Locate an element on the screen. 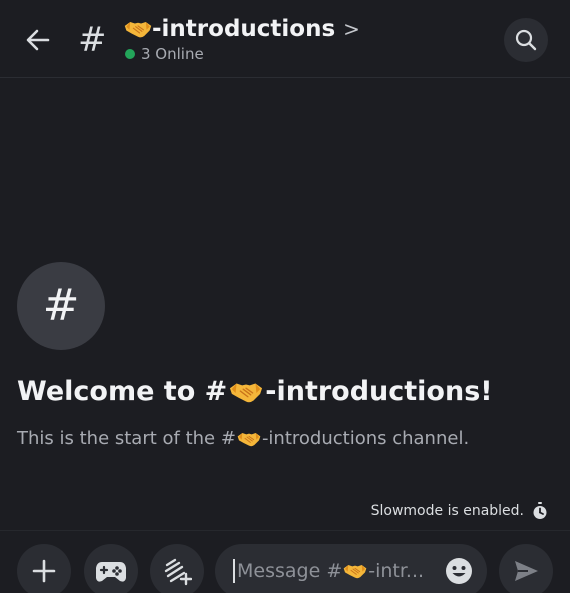  plus-icon is located at coordinates (44, 571).